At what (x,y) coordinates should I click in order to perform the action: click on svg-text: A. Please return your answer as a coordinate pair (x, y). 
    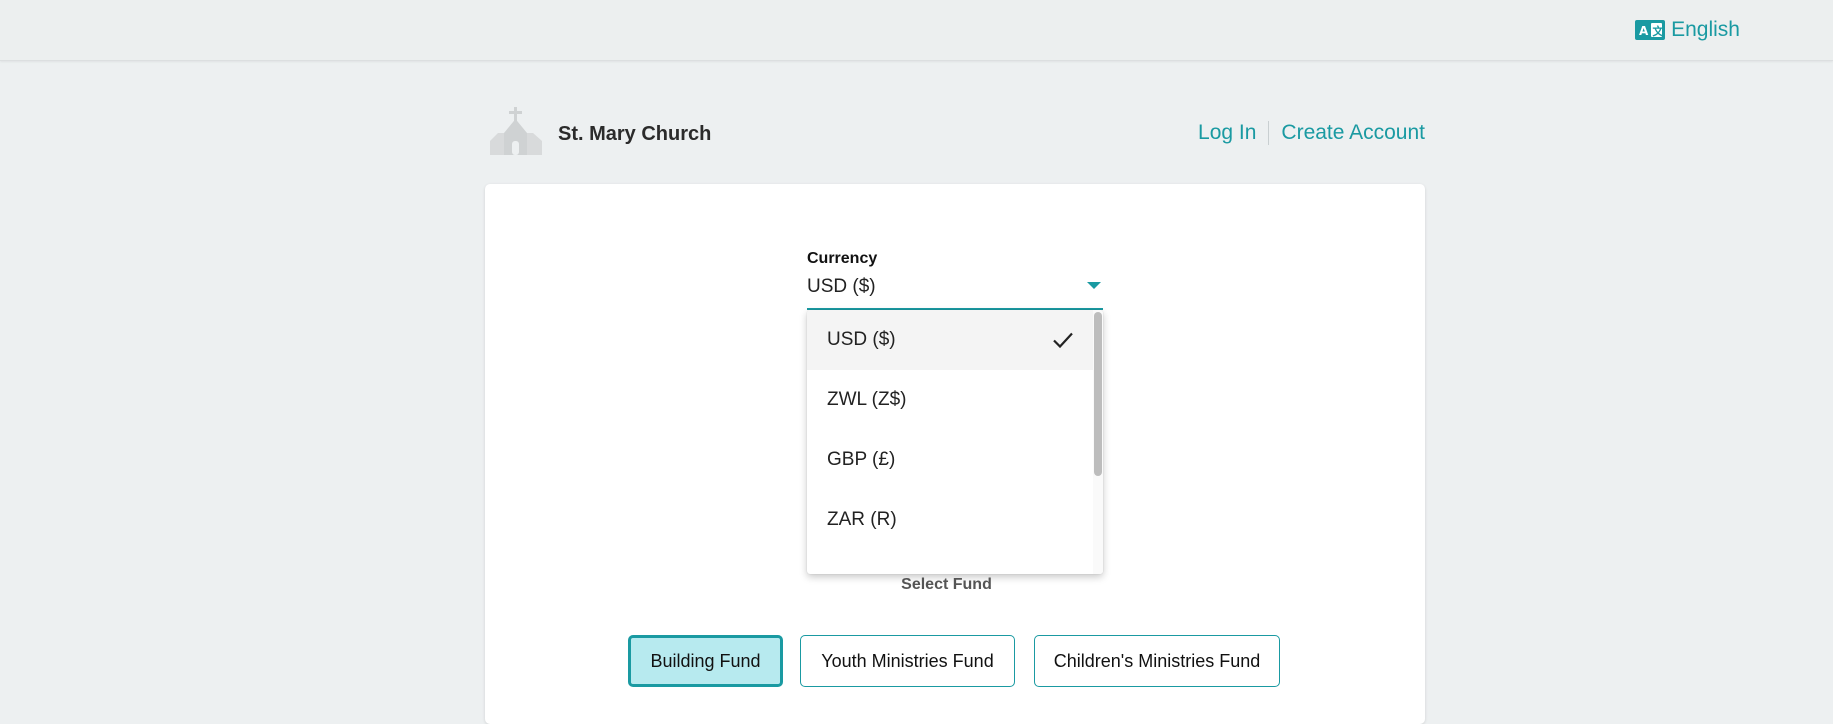
    Looking at the image, I should click on (1644, 31).